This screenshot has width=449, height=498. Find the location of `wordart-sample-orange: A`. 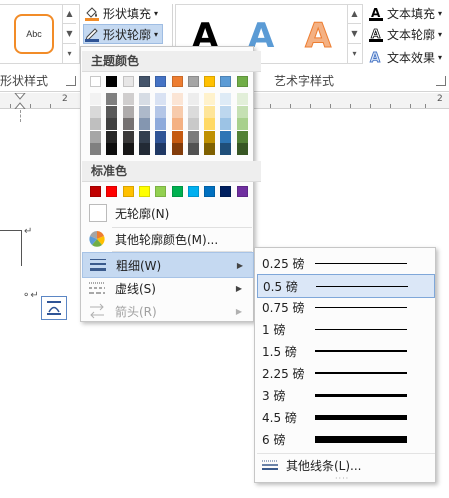

wordart-sample-orange: A is located at coordinates (317, 36).